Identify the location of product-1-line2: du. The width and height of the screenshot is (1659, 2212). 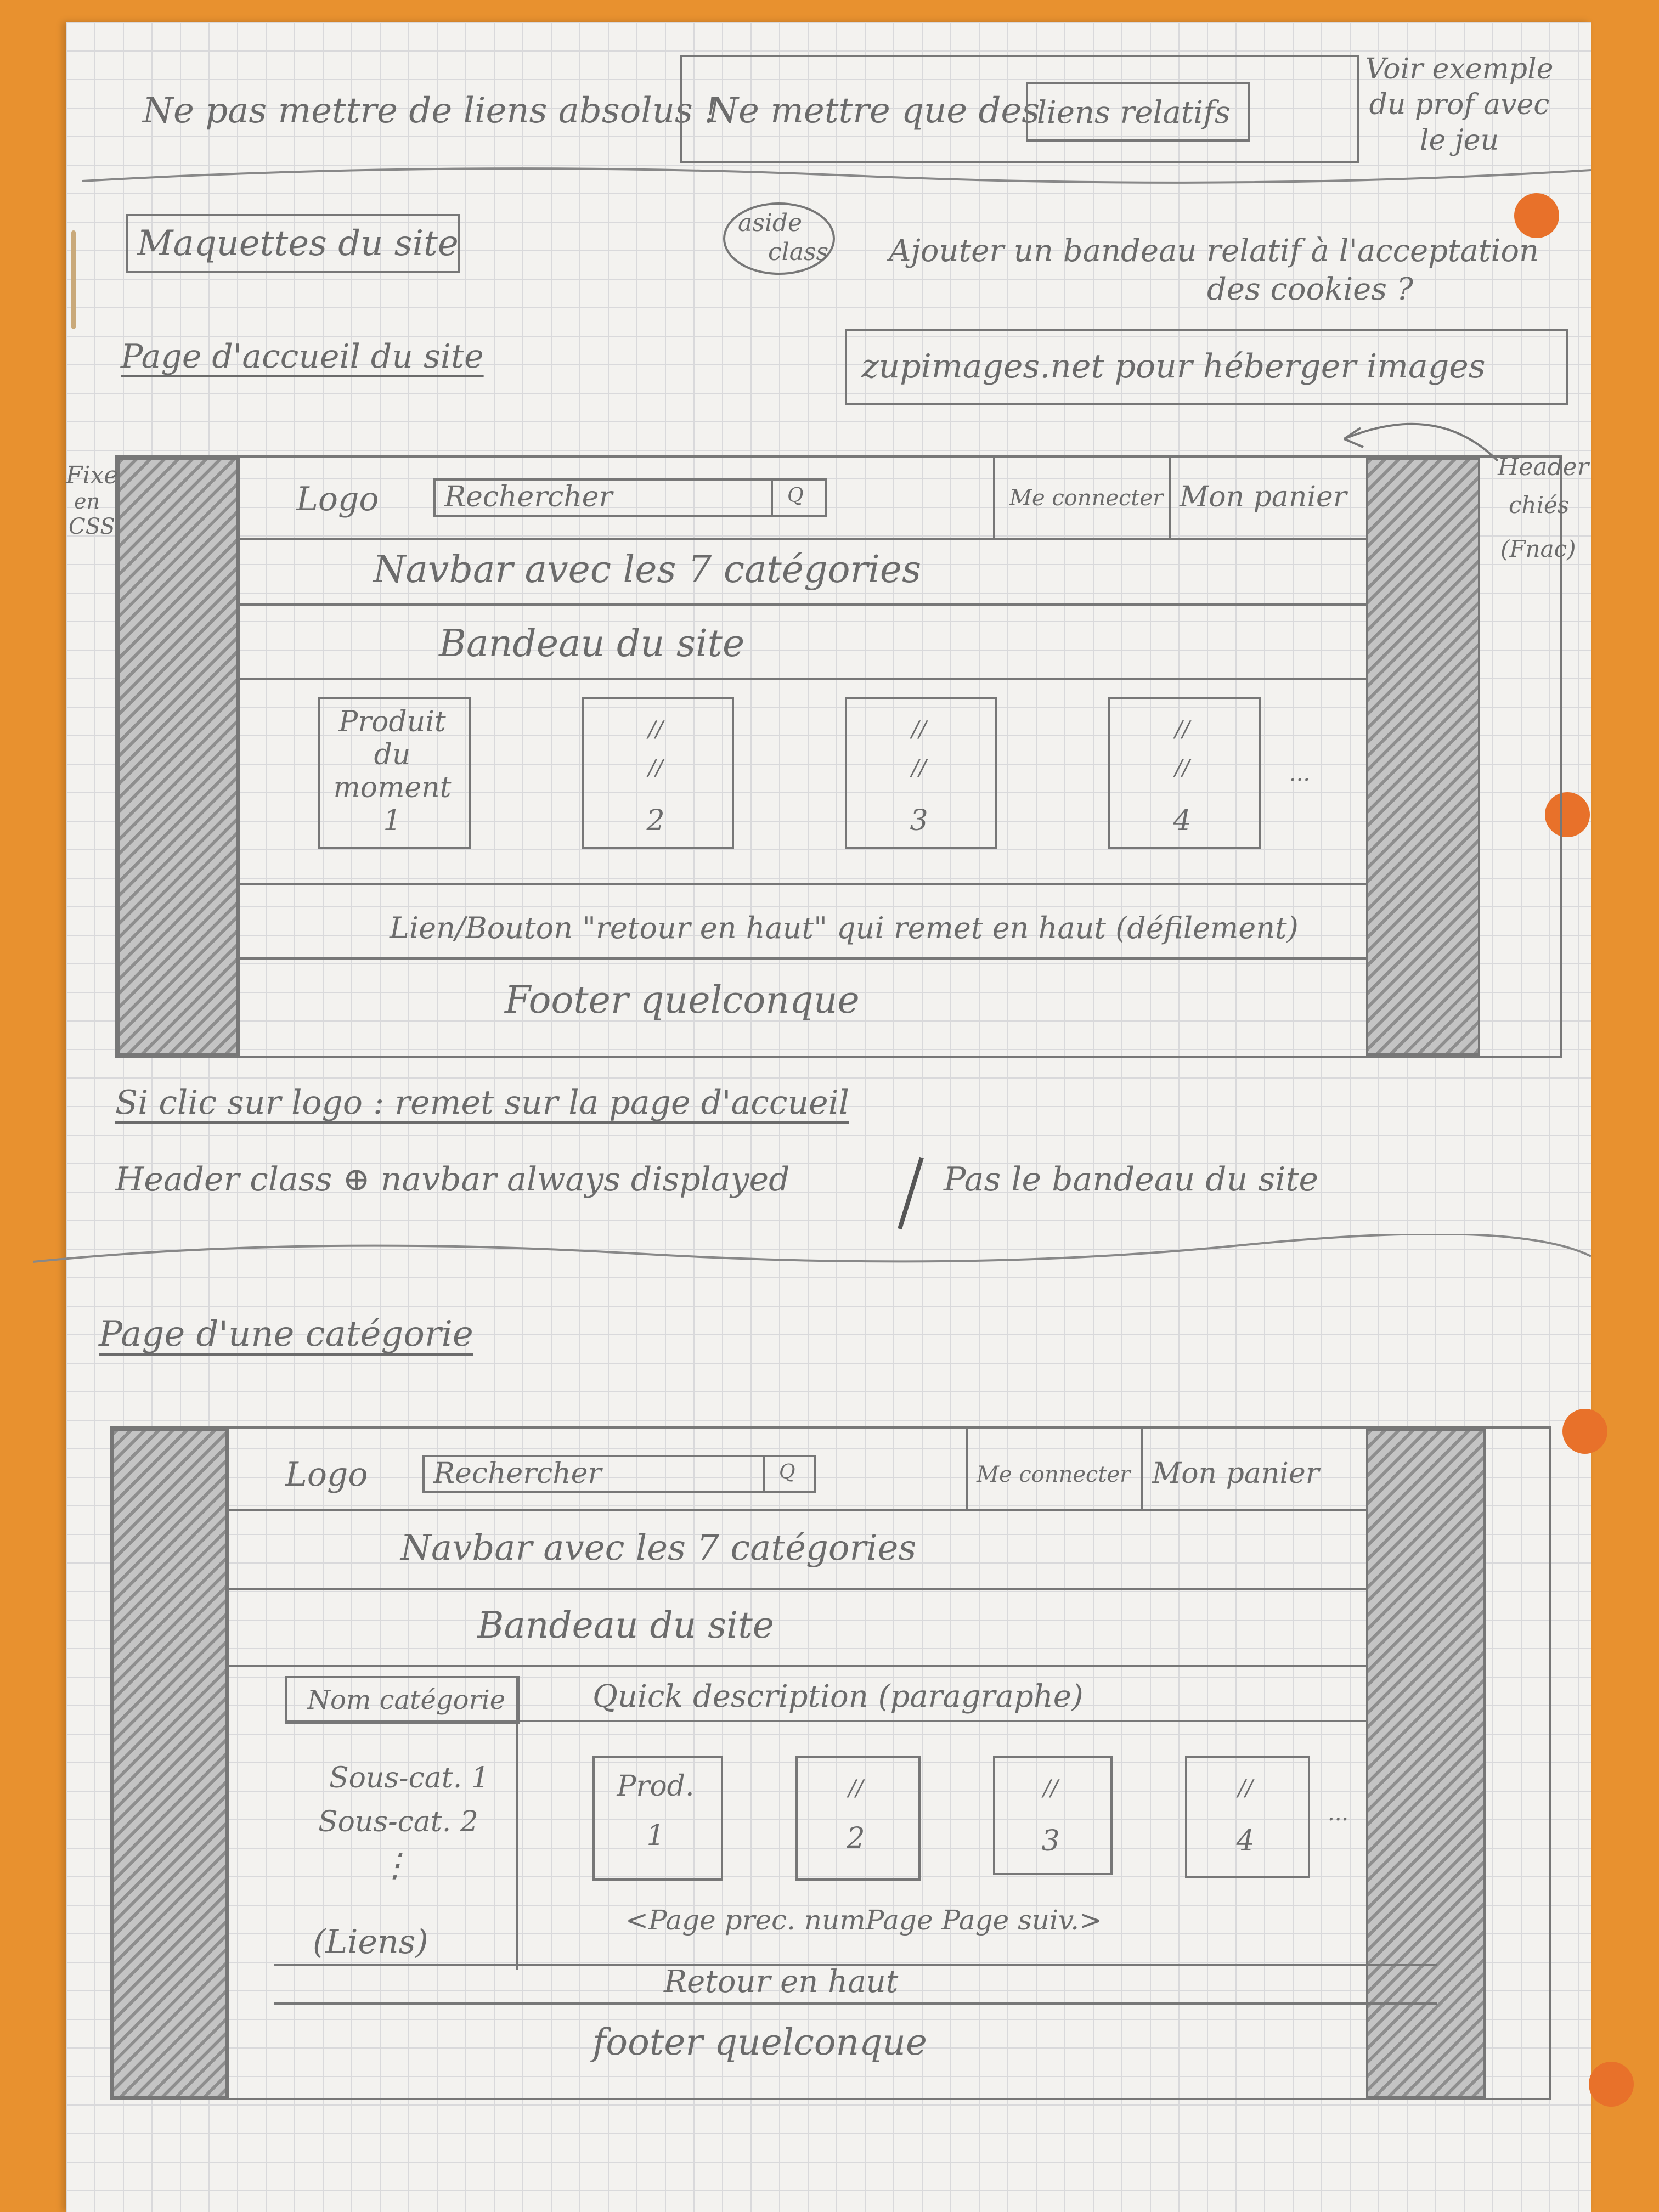
(393, 754).